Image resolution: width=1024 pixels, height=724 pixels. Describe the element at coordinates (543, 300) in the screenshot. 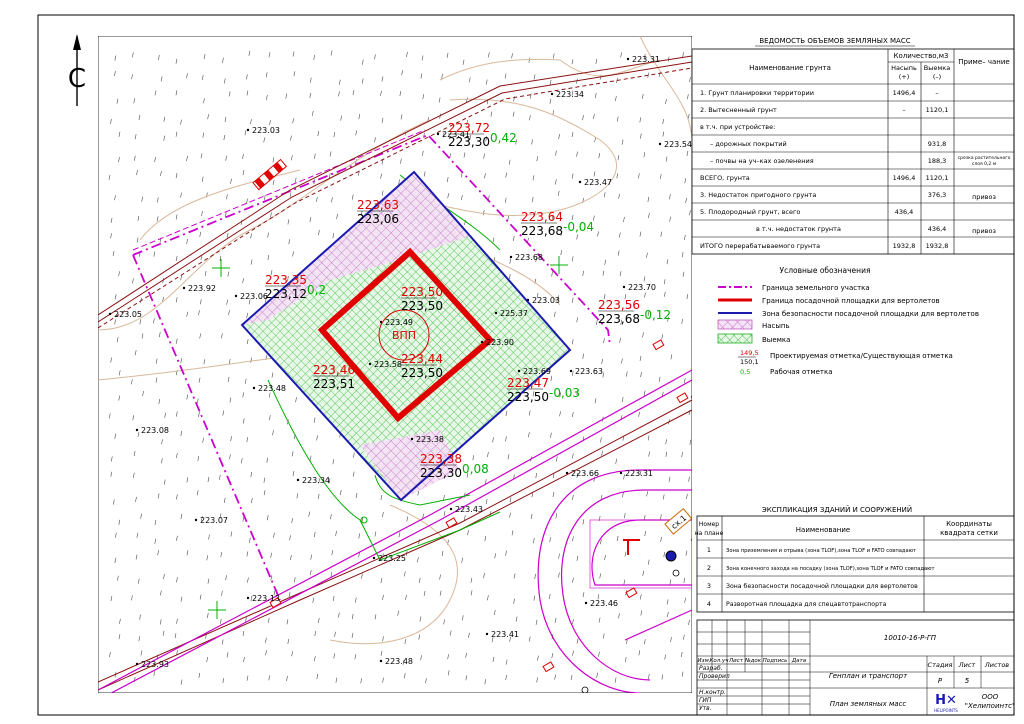

I see `elevation-point: 223.03` at that location.